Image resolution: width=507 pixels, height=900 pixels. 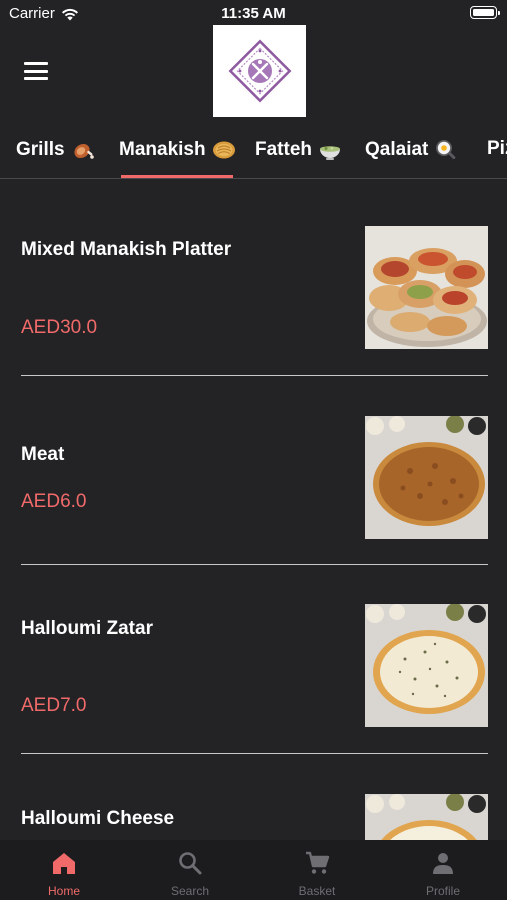 I want to click on nav-home: Home, so click(x=64, y=870).